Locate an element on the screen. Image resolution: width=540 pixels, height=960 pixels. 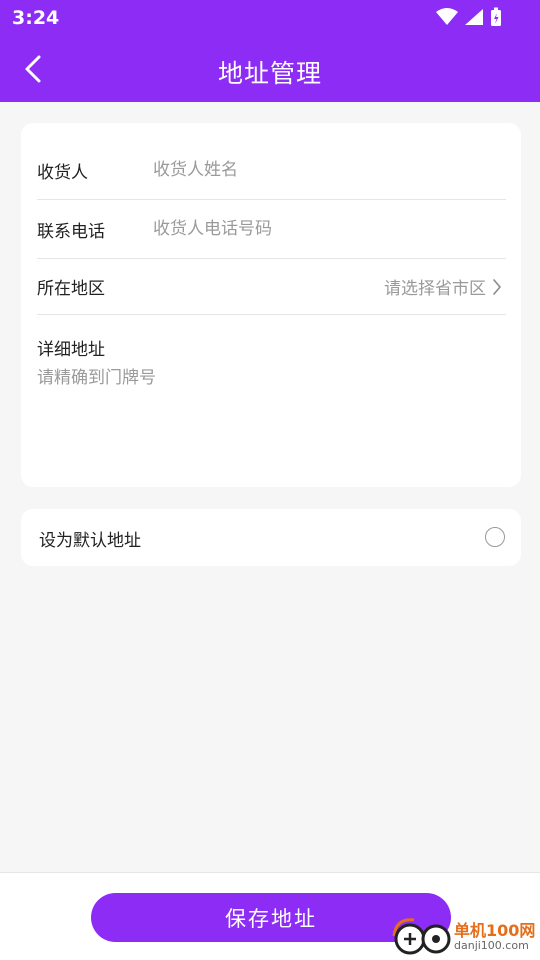
recipient-row: 收货人 is located at coordinates (271, 170).